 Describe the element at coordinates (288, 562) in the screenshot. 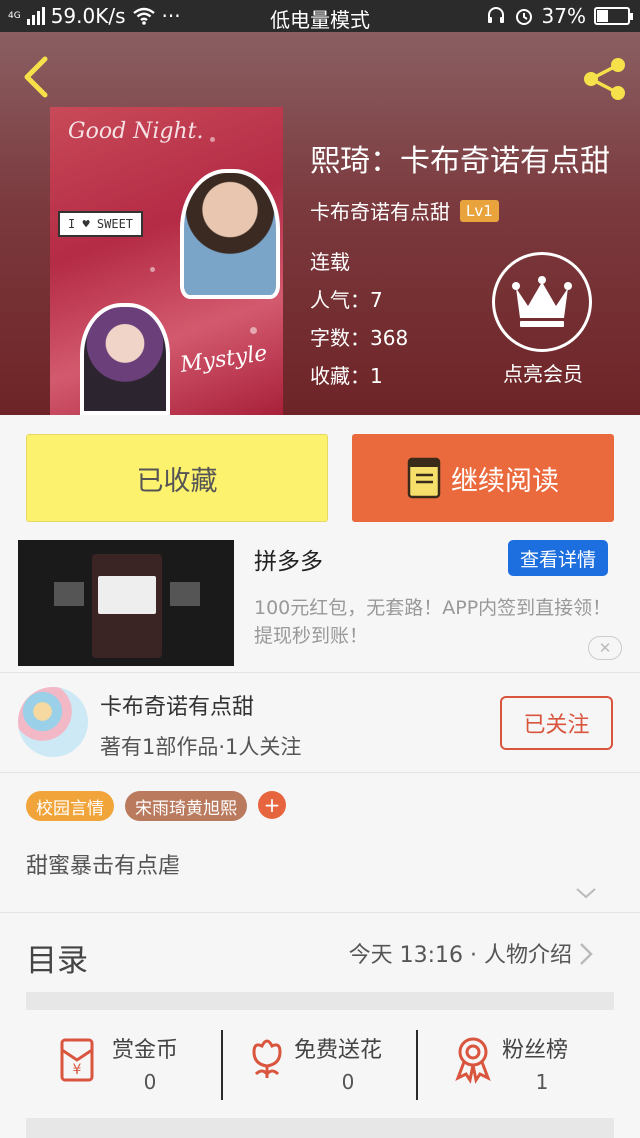

I see `ad-title: 拼多多` at that location.